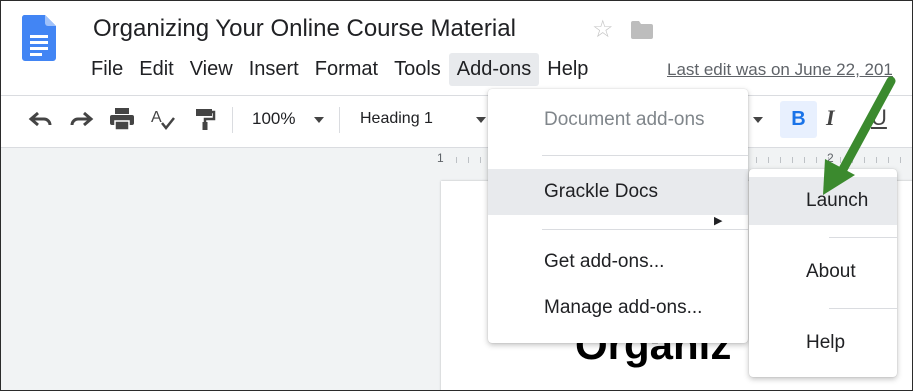 The image size is (913, 391). I want to click on zoom-select: 100%, so click(273, 119).